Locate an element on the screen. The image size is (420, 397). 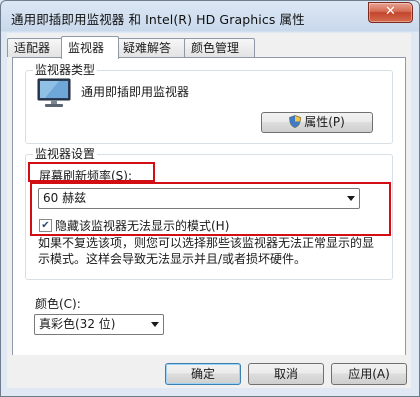
apply-button-label: 应用(A) is located at coordinates (369, 374).